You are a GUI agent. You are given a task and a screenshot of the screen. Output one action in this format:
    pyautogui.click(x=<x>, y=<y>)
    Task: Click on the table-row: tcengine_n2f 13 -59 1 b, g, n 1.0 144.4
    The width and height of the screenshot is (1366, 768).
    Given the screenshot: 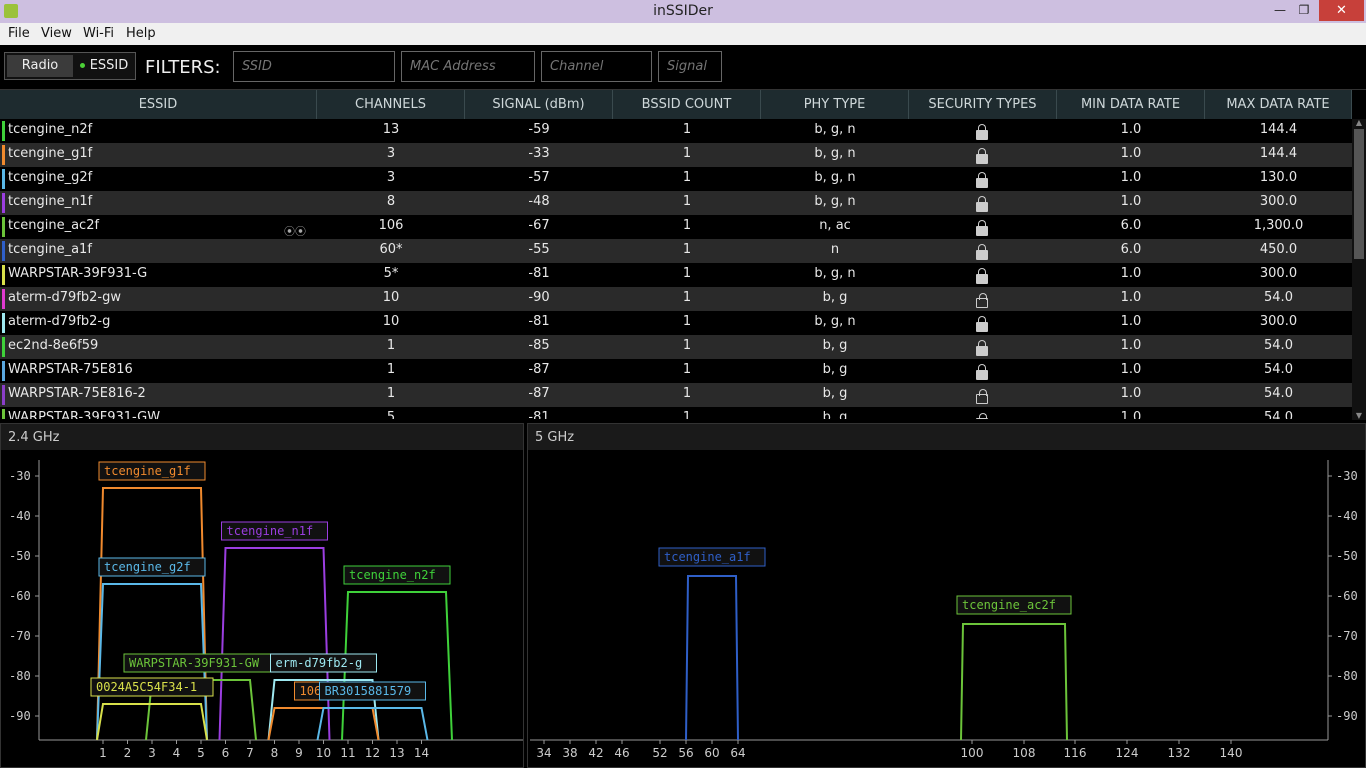 What is the action you would take?
    pyautogui.click(x=676, y=131)
    